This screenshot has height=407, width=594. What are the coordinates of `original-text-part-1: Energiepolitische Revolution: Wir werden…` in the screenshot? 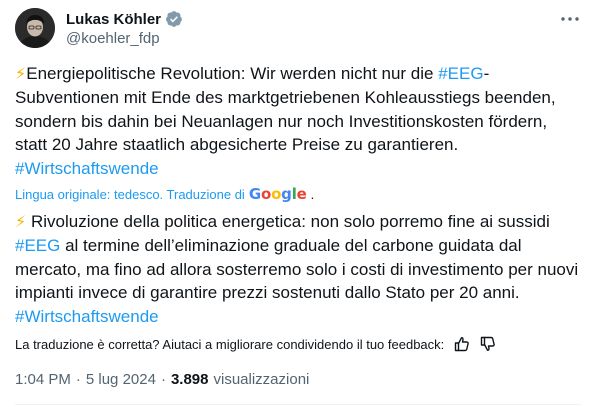 It's located at (232, 73).